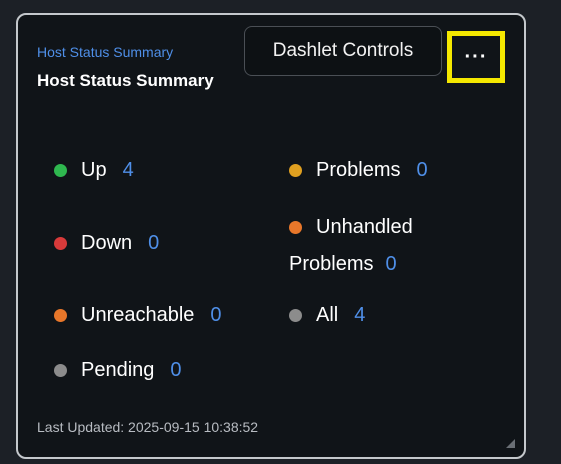 This screenshot has height=464, width=561. What do you see at coordinates (60, 170) in the screenshot?
I see `status-dot-up` at bounding box center [60, 170].